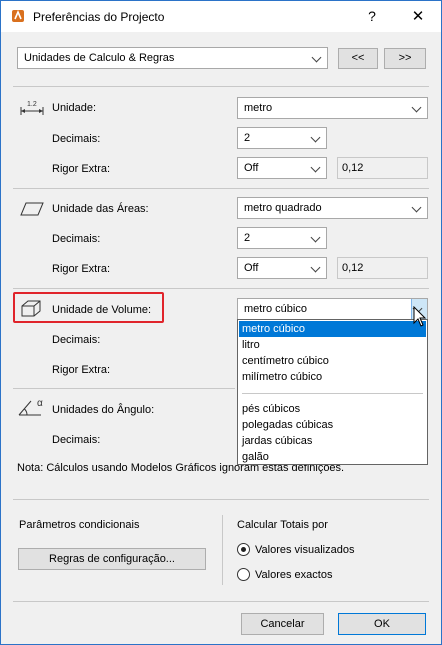 The image size is (442, 645). What do you see at coordinates (100, 209) in the screenshot?
I see `area-unit-label: Unidade das Áreas:` at bounding box center [100, 209].